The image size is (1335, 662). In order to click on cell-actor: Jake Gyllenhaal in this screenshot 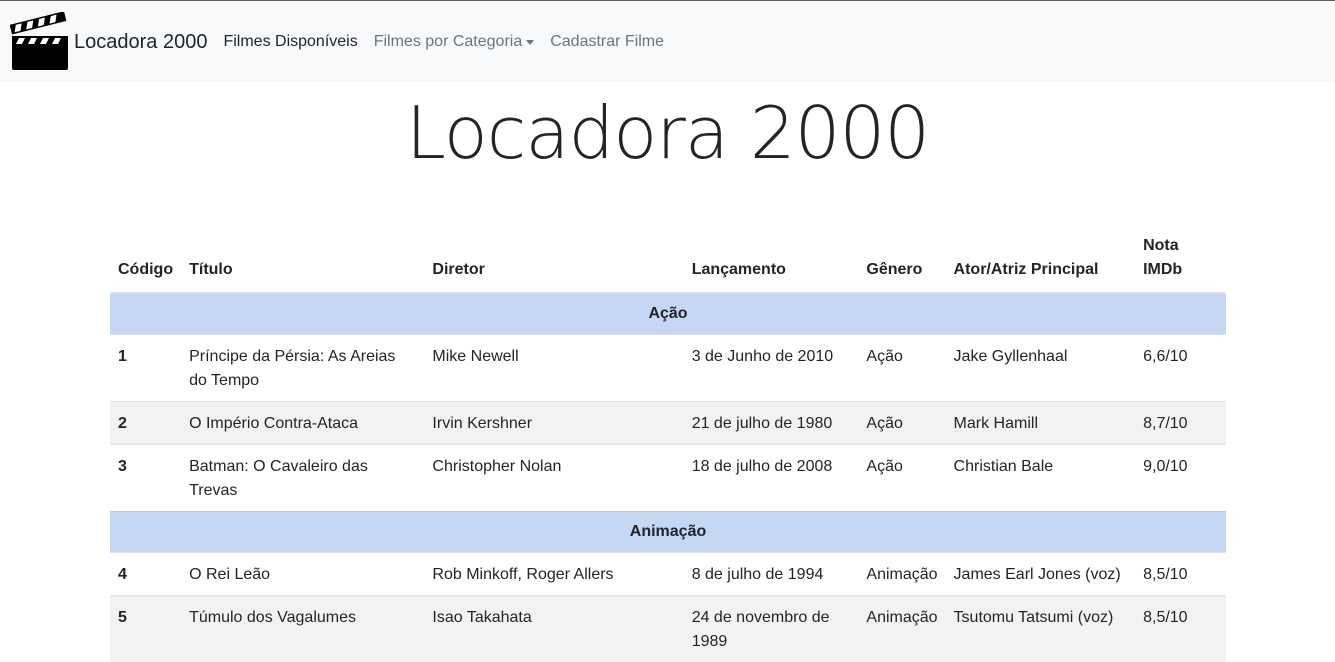, I will do `click(1041, 368)`.